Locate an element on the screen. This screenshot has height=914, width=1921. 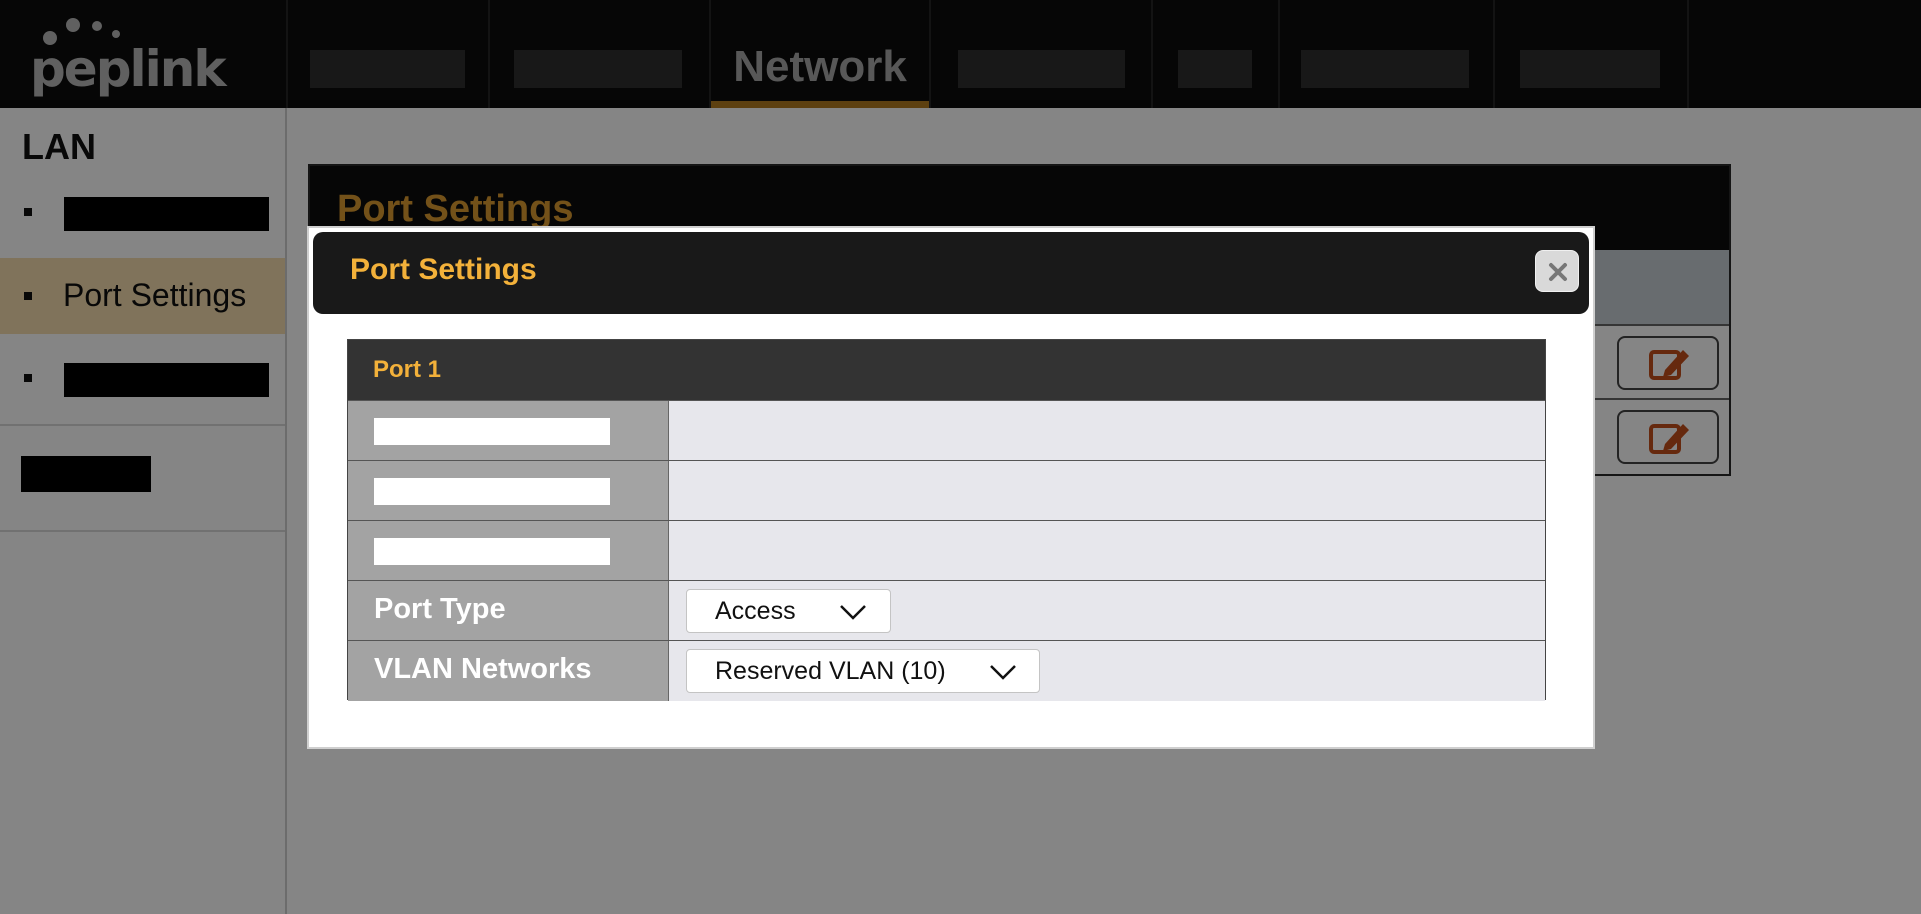
row-label-cell: VLAN Networks is located at coordinates (508, 671).